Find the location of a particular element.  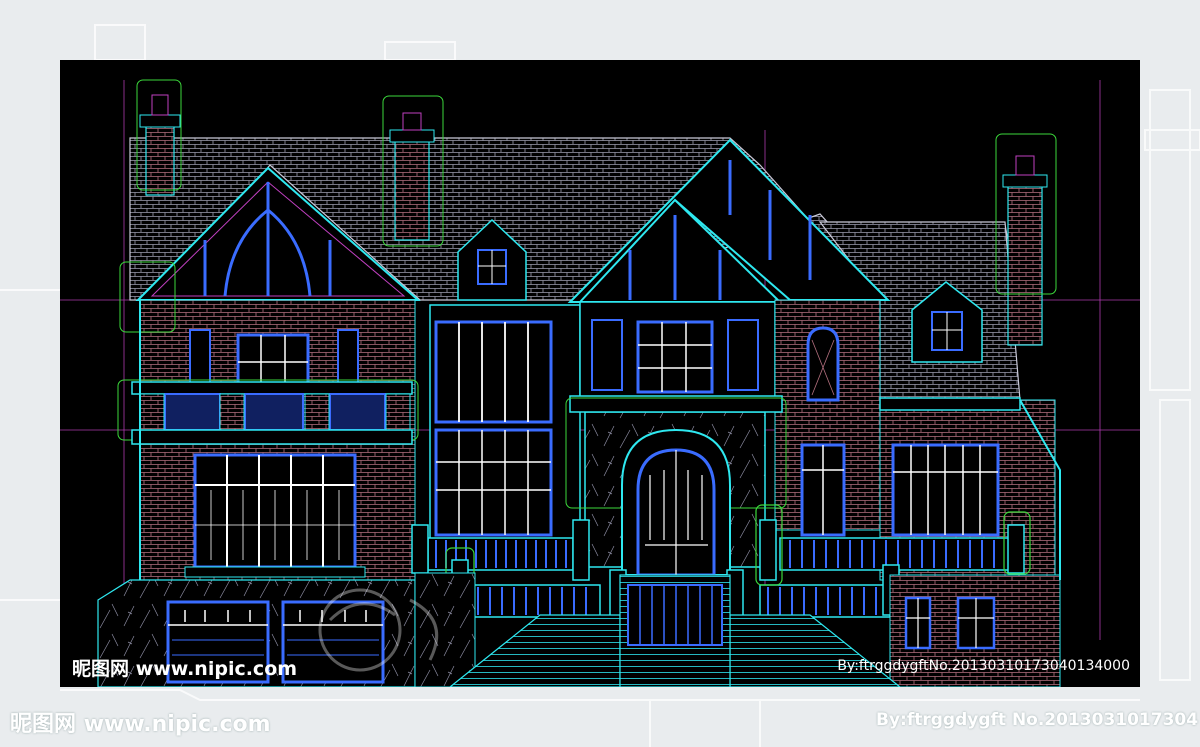

watermark-site-cn-outer: 昵图网 is located at coordinates (43, 724).